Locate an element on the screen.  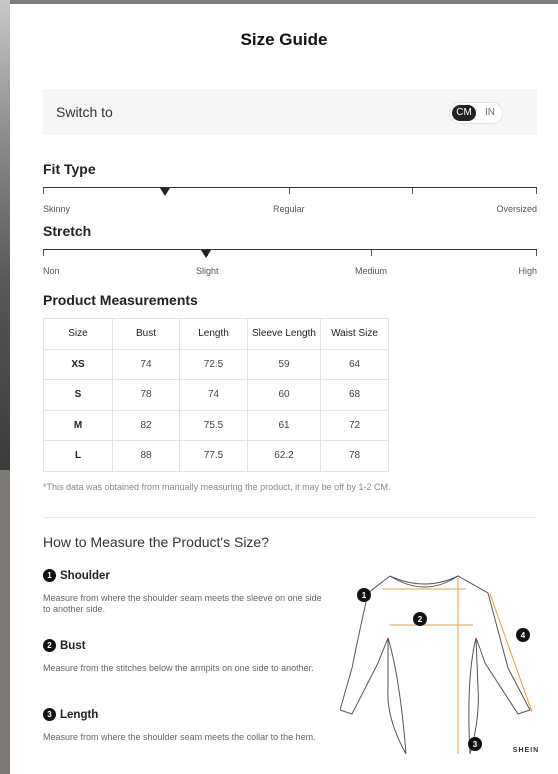
table-cell: 61 is located at coordinates (284, 425).